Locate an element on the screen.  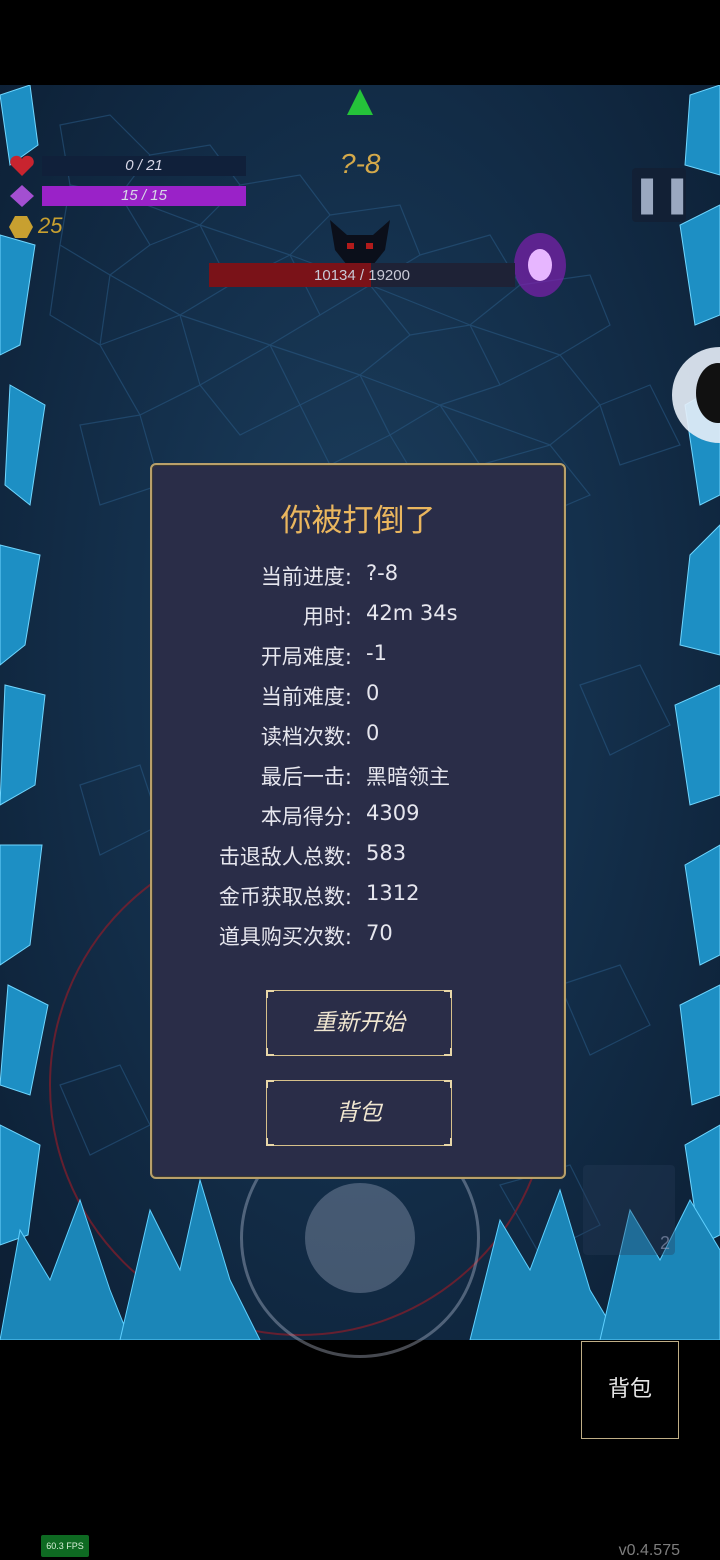
stat-value: ?-8 is located at coordinates (382, 573).